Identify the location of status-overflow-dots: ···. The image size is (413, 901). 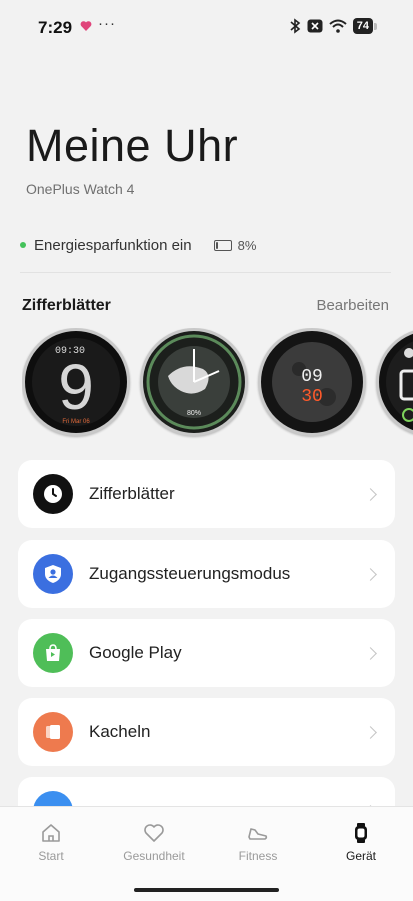
(107, 23).